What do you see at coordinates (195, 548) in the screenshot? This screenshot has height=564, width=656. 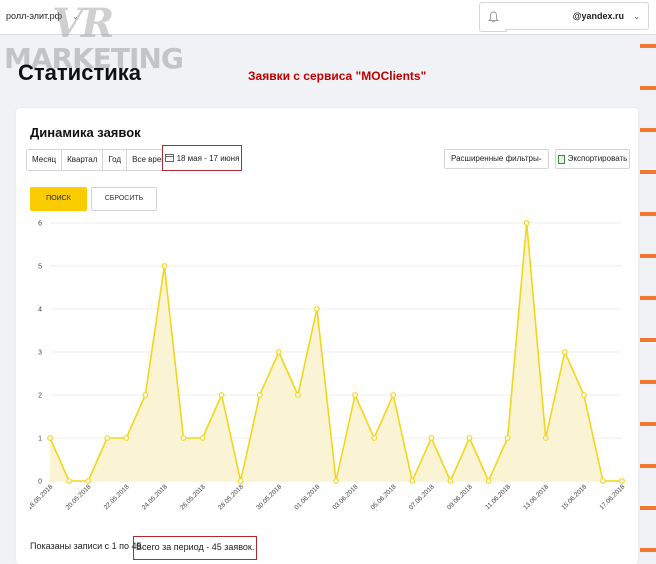 I see `period-total-text: Всего за период - 45 заявок.` at bounding box center [195, 548].